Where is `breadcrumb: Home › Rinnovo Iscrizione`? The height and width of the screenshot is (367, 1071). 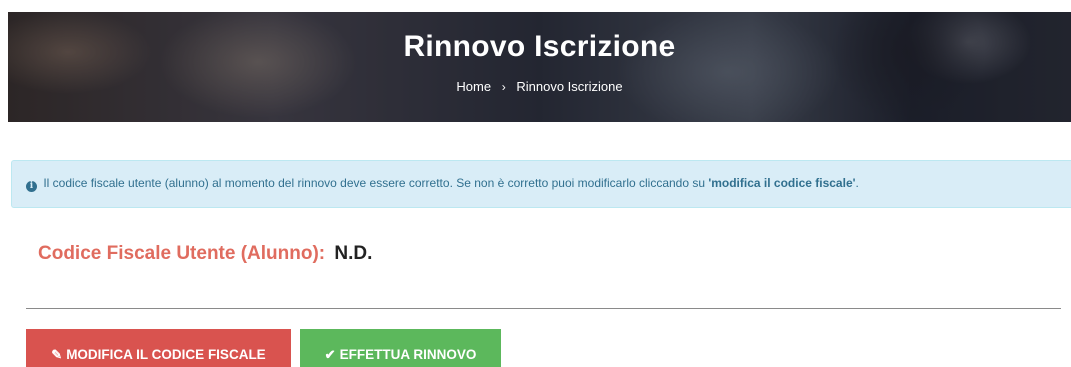 breadcrumb: Home › Rinnovo Iscrizione is located at coordinates (539, 86).